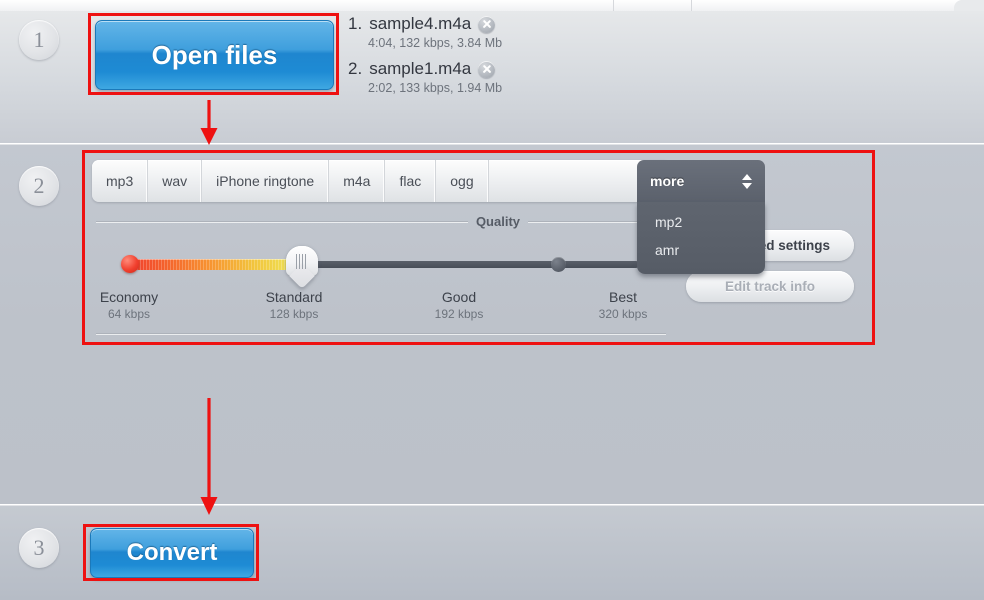 The width and height of the screenshot is (984, 600). Describe the element at coordinates (302, 267) in the screenshot. I see `slider-handle` at that location.